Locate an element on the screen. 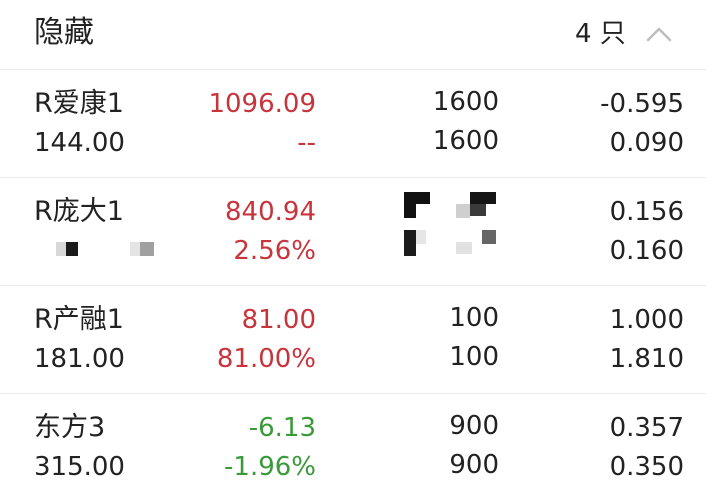  change-value: -- is located at coordinates (306, 143).